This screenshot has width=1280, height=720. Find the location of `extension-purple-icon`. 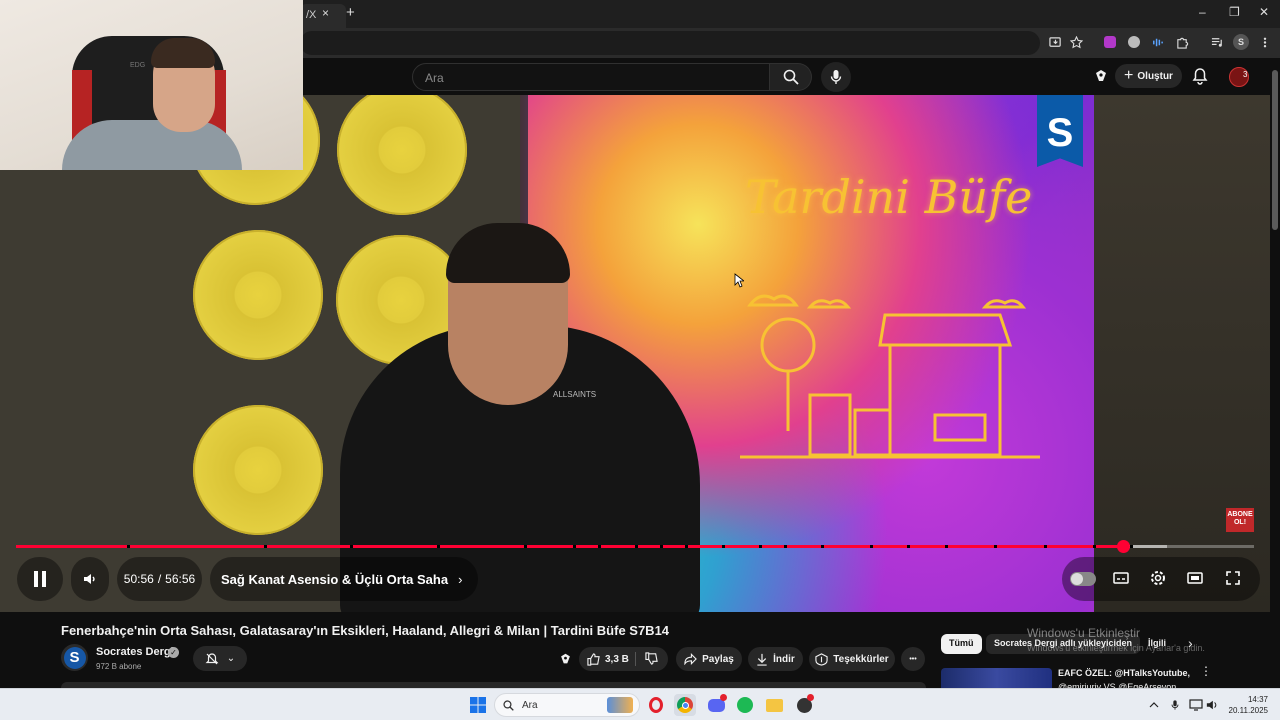

extension-purple-icon is located at coordinates (1110, 42).